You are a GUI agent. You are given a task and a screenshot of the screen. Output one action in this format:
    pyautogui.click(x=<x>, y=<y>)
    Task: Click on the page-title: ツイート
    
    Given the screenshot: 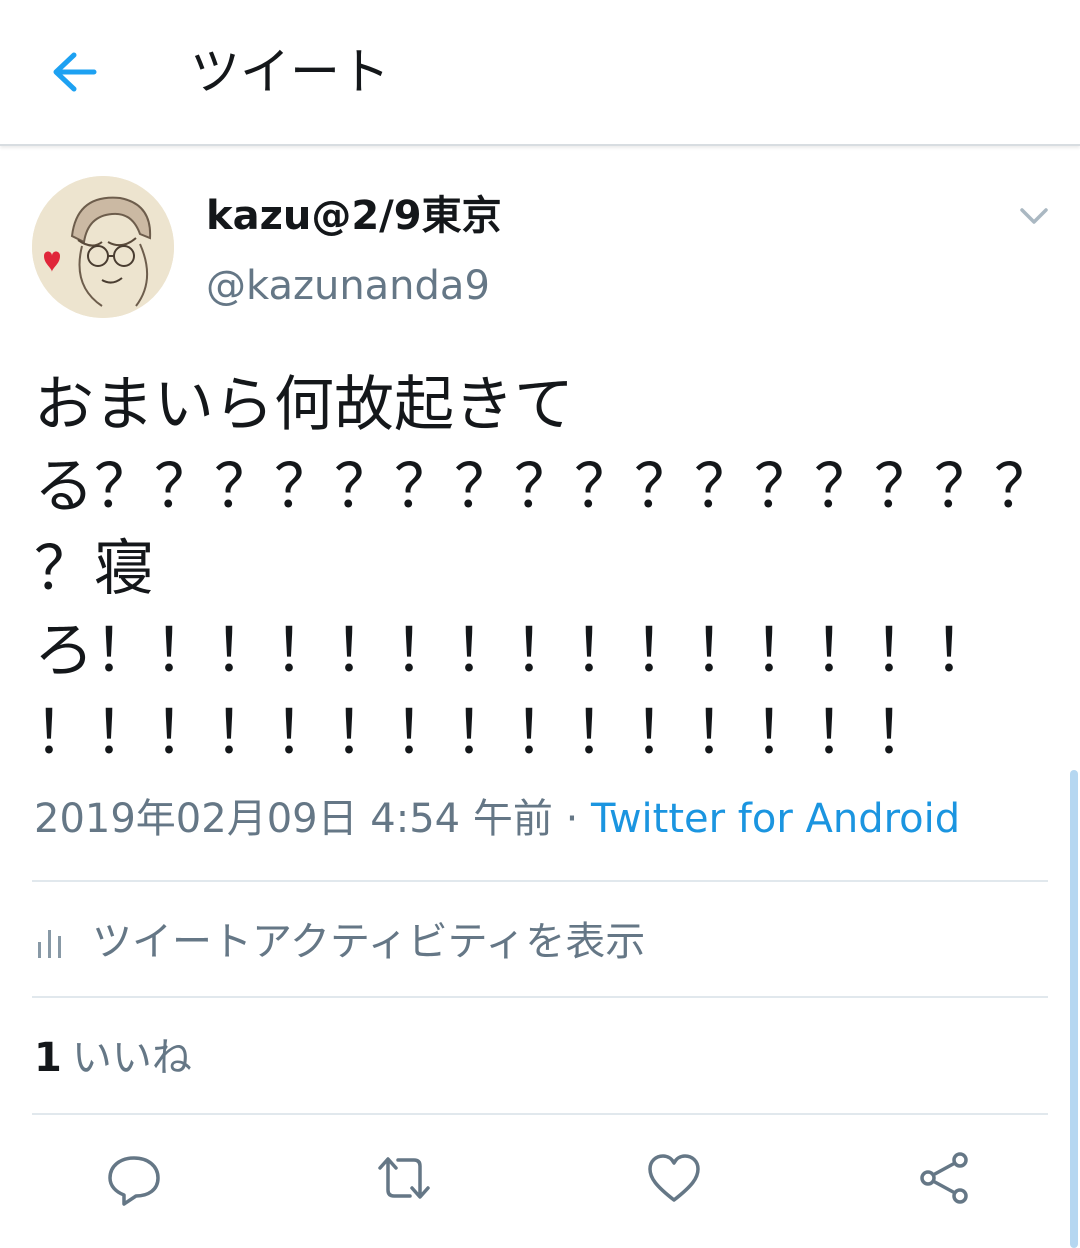 What is the action you would take?
    pyautogui.click(x=290, y=72)
    